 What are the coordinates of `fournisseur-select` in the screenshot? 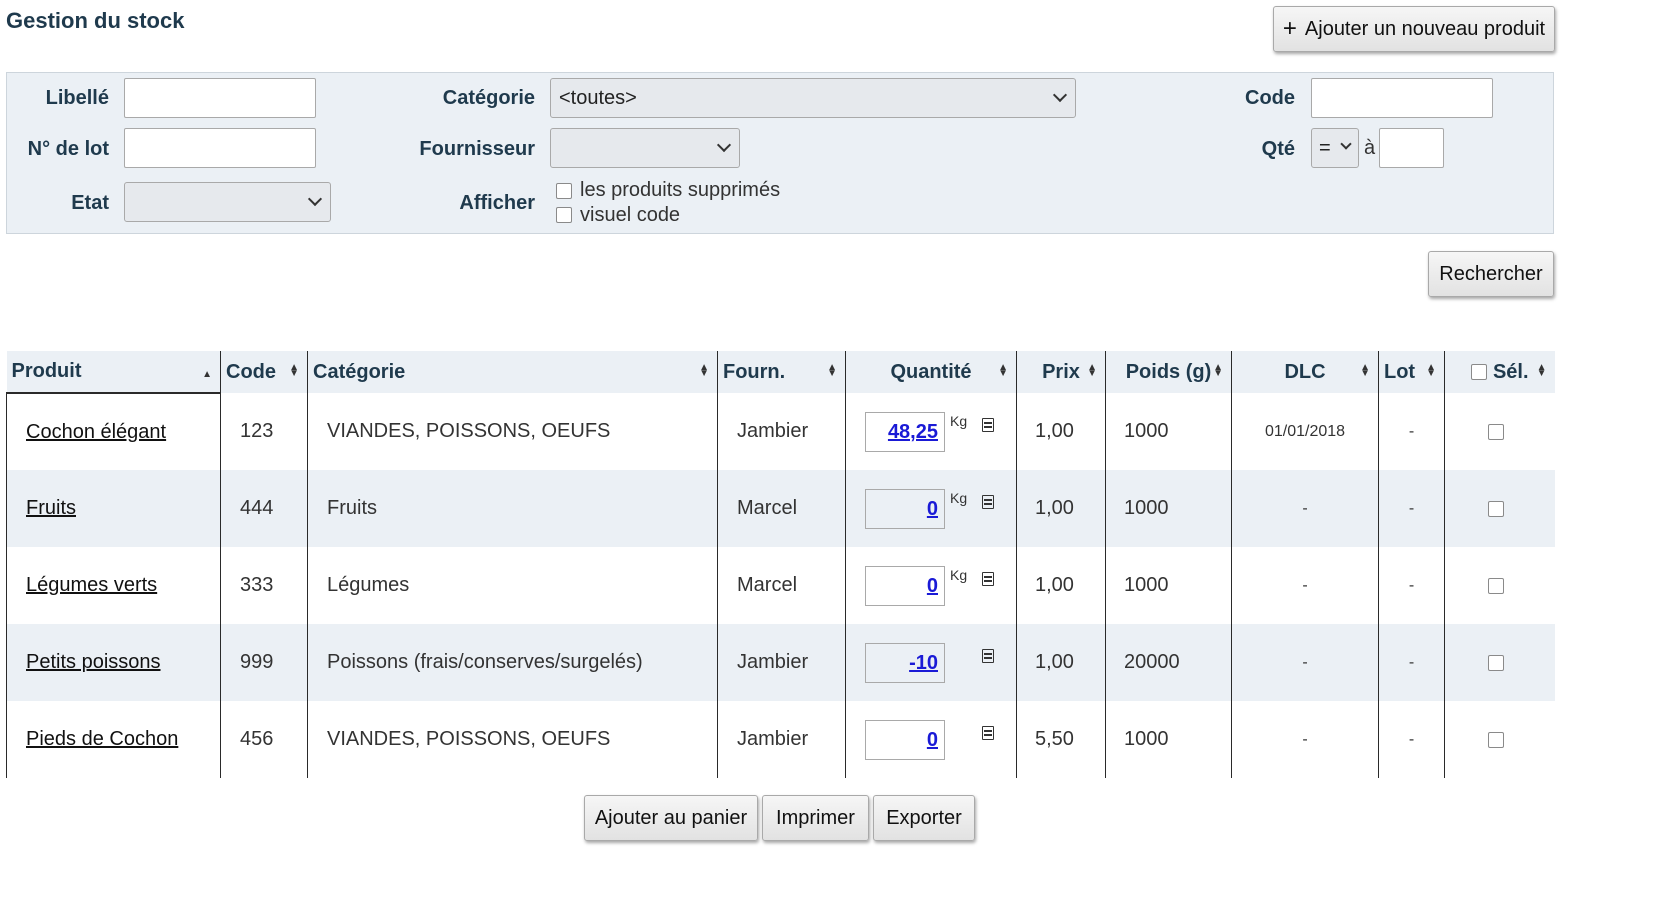 It's located at (645, 148).